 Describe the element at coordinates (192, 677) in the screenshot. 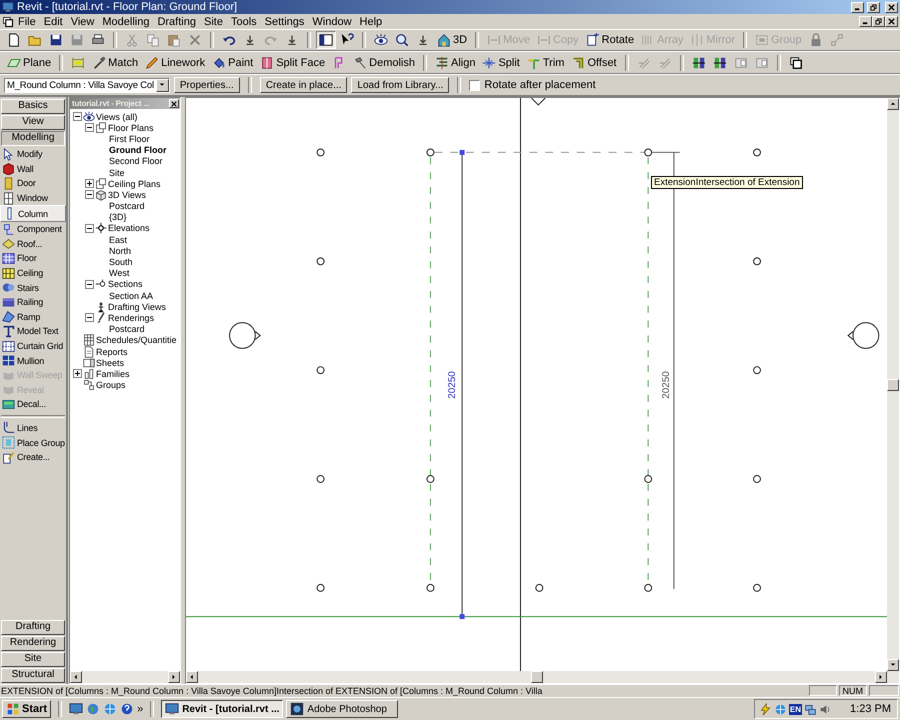

I see `scroll-left-button` at that location.